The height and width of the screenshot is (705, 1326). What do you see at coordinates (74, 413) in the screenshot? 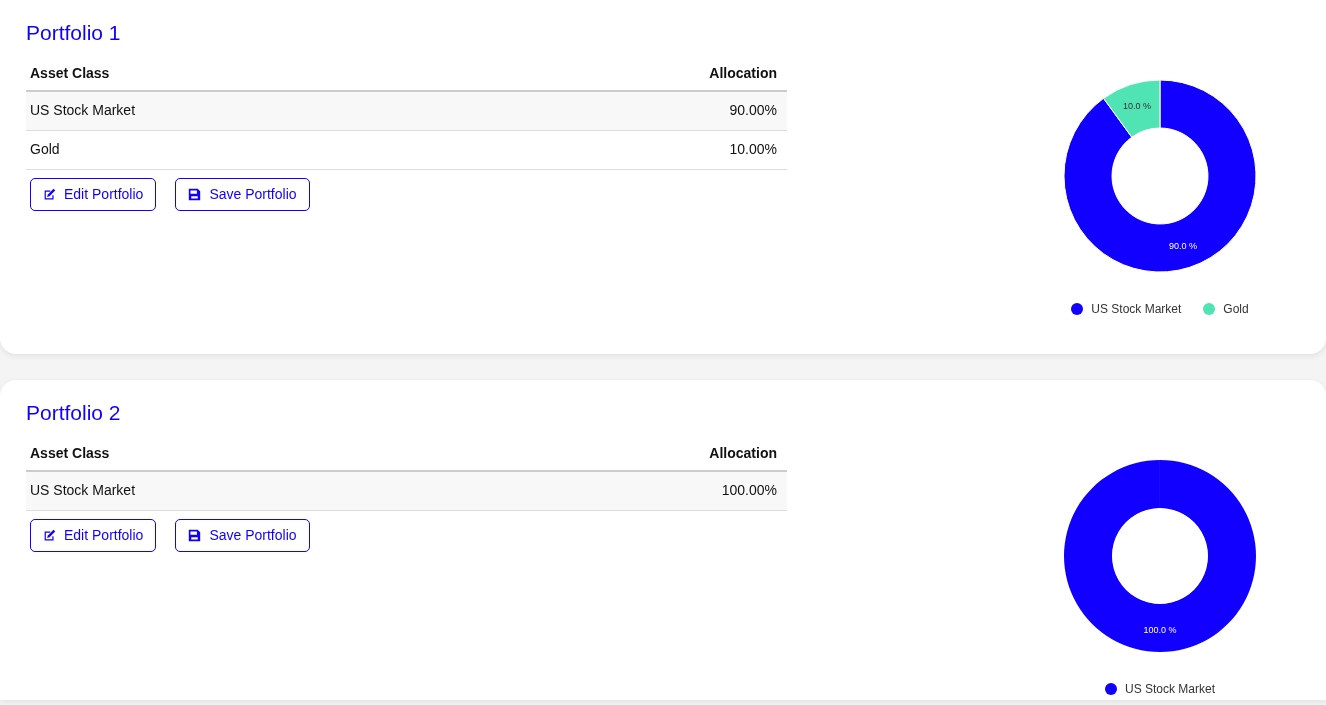
I see `portfolio-title: Portfolio 2` at bounding box center [74, 413].